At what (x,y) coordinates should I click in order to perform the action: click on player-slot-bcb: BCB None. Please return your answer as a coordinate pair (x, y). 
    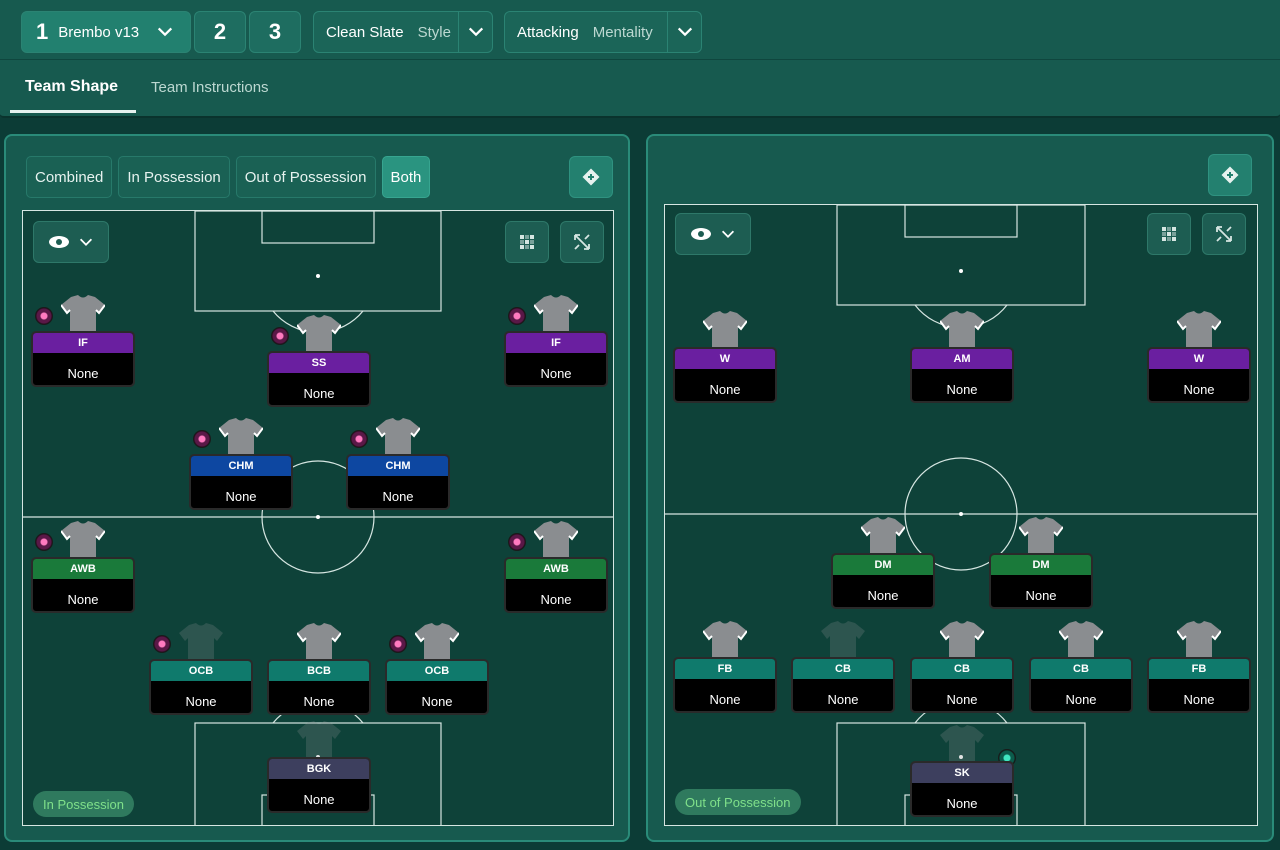
    Looking at the image, I should click on (319, 672).